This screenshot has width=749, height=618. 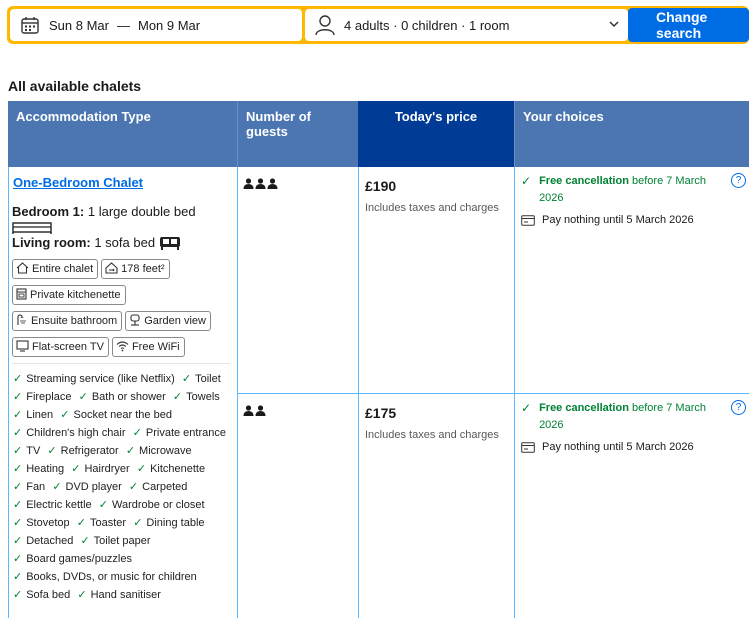 What do you see at coordinates (22, 347) in the screenshot?
I see `tv-icon` at bounding box center [22, 347].